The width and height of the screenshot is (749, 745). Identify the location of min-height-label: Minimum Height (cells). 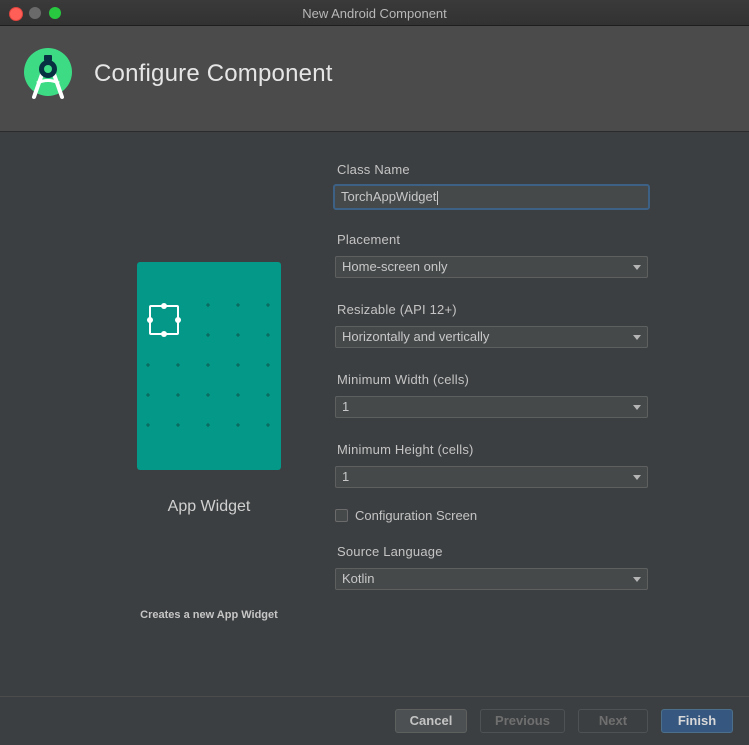
(405, 449).